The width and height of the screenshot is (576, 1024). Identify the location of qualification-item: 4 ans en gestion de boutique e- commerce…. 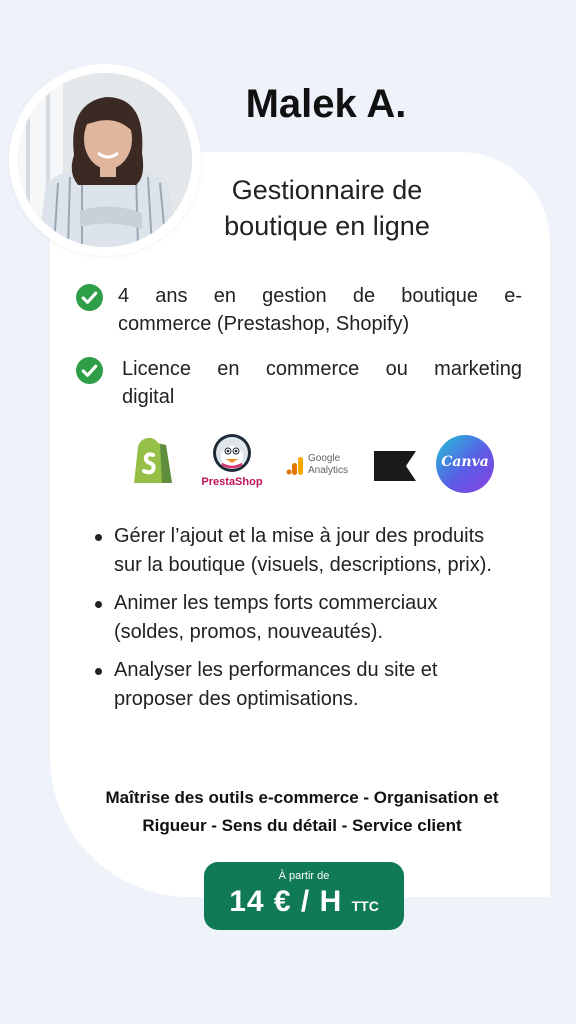
(299, 310).